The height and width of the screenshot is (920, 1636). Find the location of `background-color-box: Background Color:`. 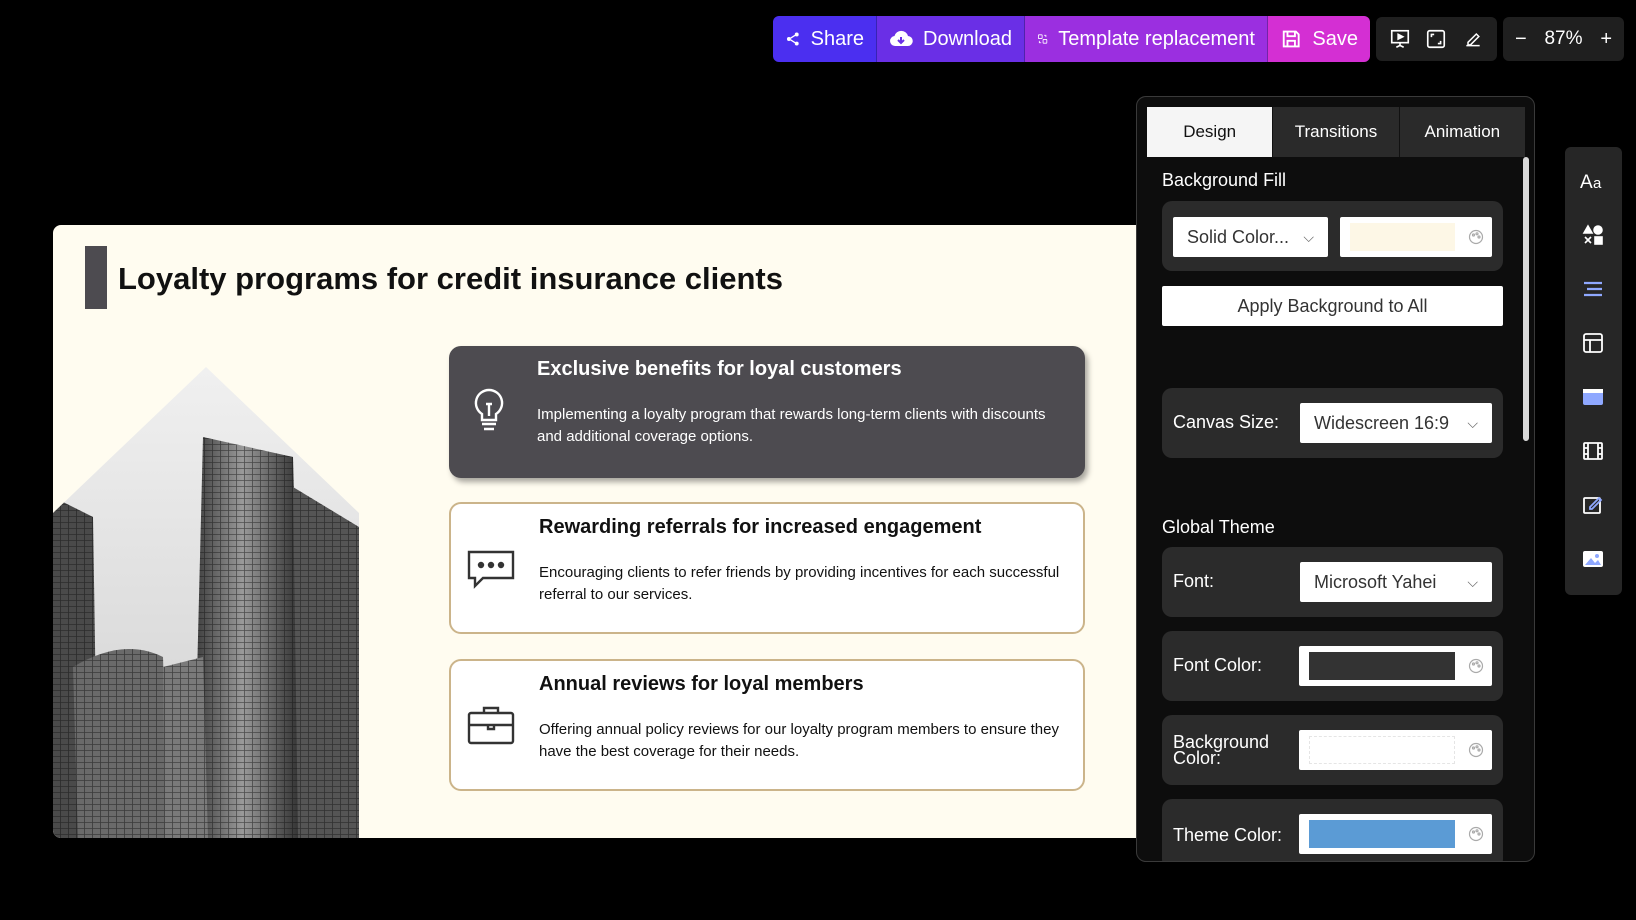

background-color-box: Background Color: is located at coordinates (1332, 750).